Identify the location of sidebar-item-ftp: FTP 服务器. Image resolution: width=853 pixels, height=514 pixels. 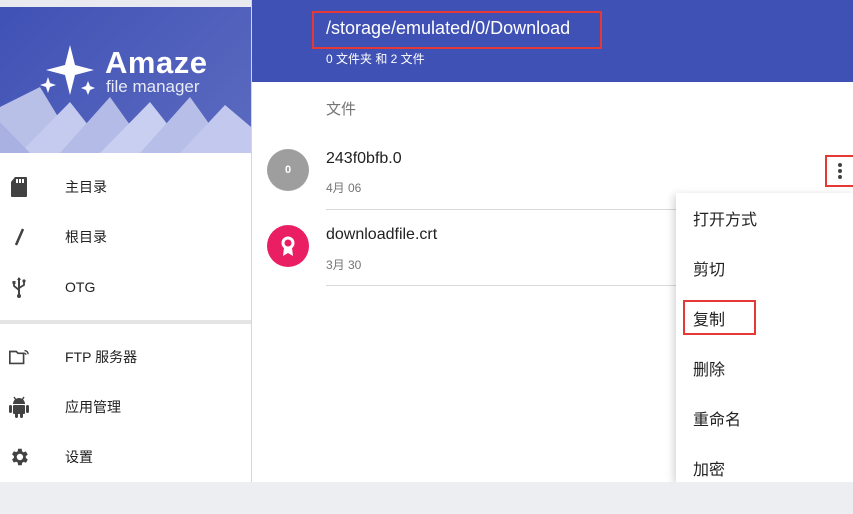
(125, 357).